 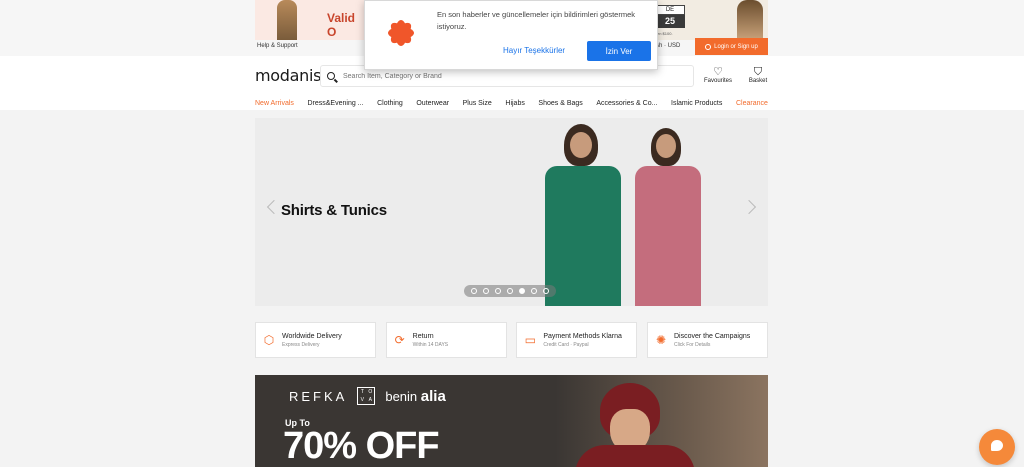 I want to click on favourites-label: Favourites, so click(x=717, y=81).